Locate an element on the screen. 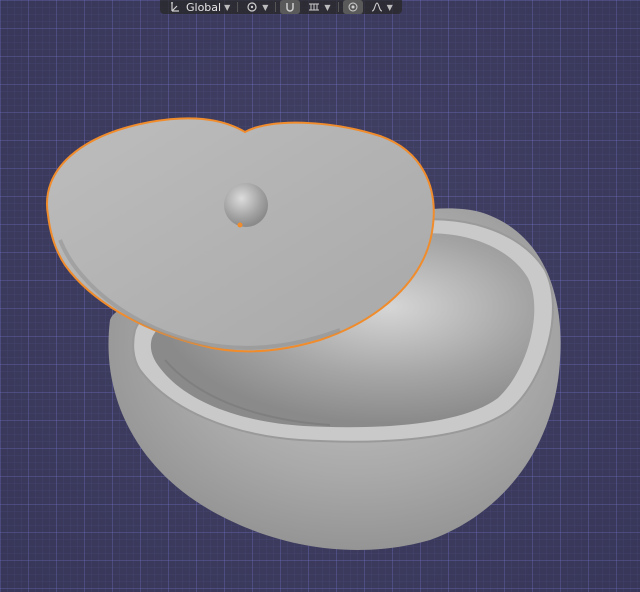 This screenshot has height=592, width=640. pivot-point-dropdown: ▼ is located at coordinates (256, 7).